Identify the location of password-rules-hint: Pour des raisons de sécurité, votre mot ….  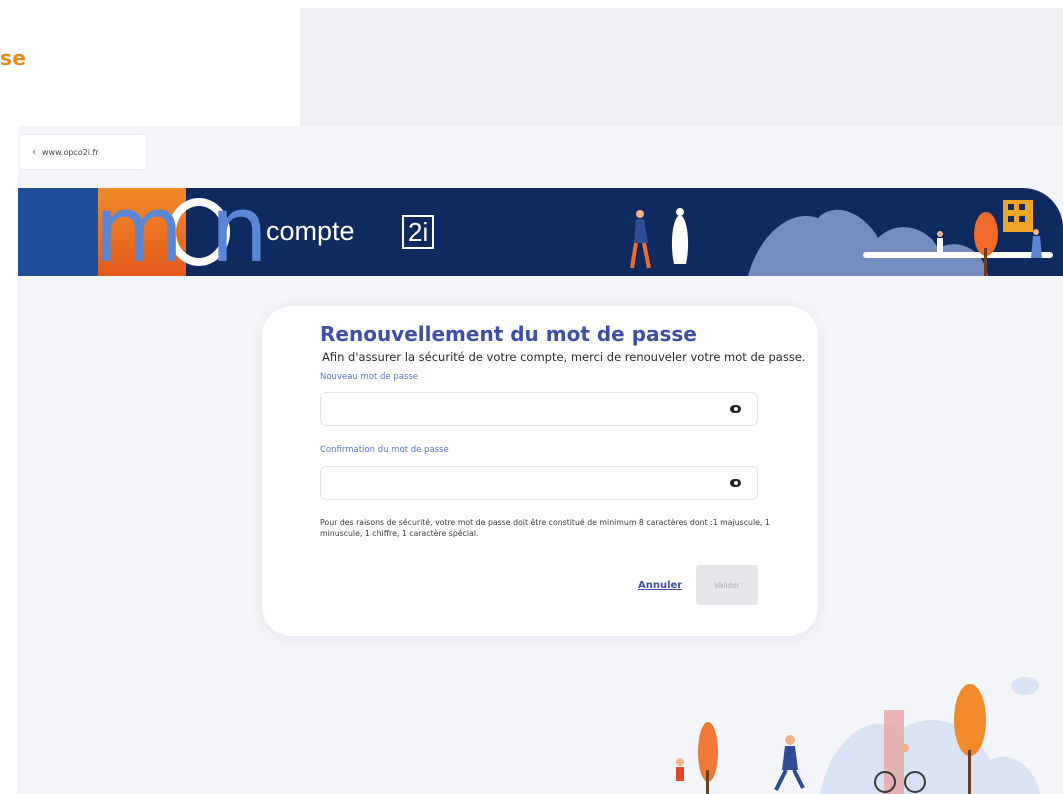
(545, 528).